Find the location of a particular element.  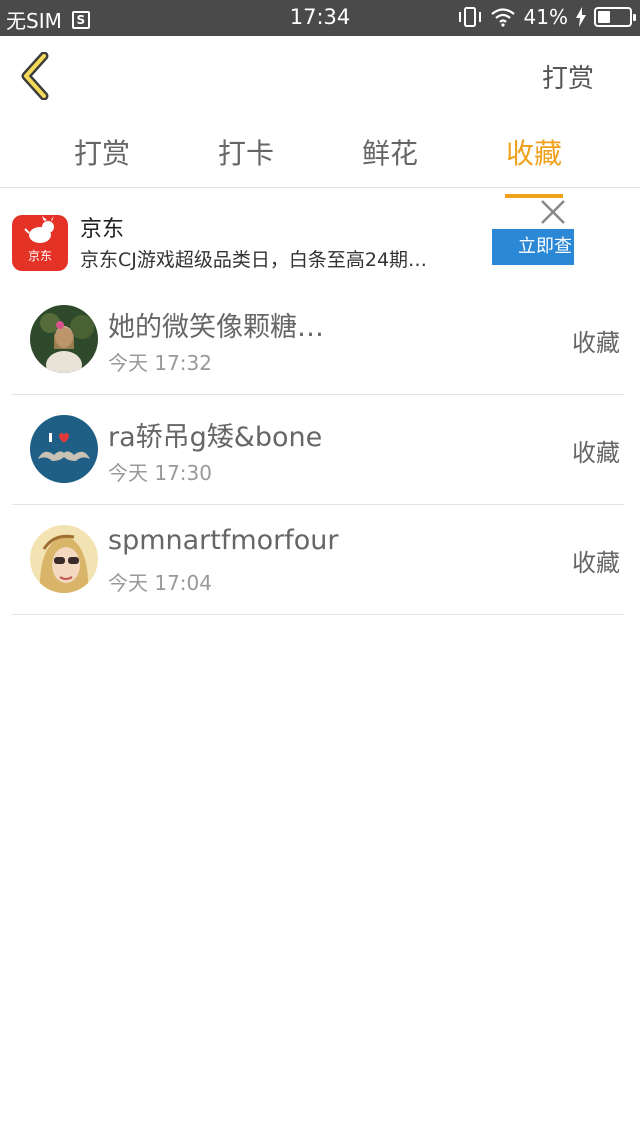

back-button is located at coordinates (36, 76).